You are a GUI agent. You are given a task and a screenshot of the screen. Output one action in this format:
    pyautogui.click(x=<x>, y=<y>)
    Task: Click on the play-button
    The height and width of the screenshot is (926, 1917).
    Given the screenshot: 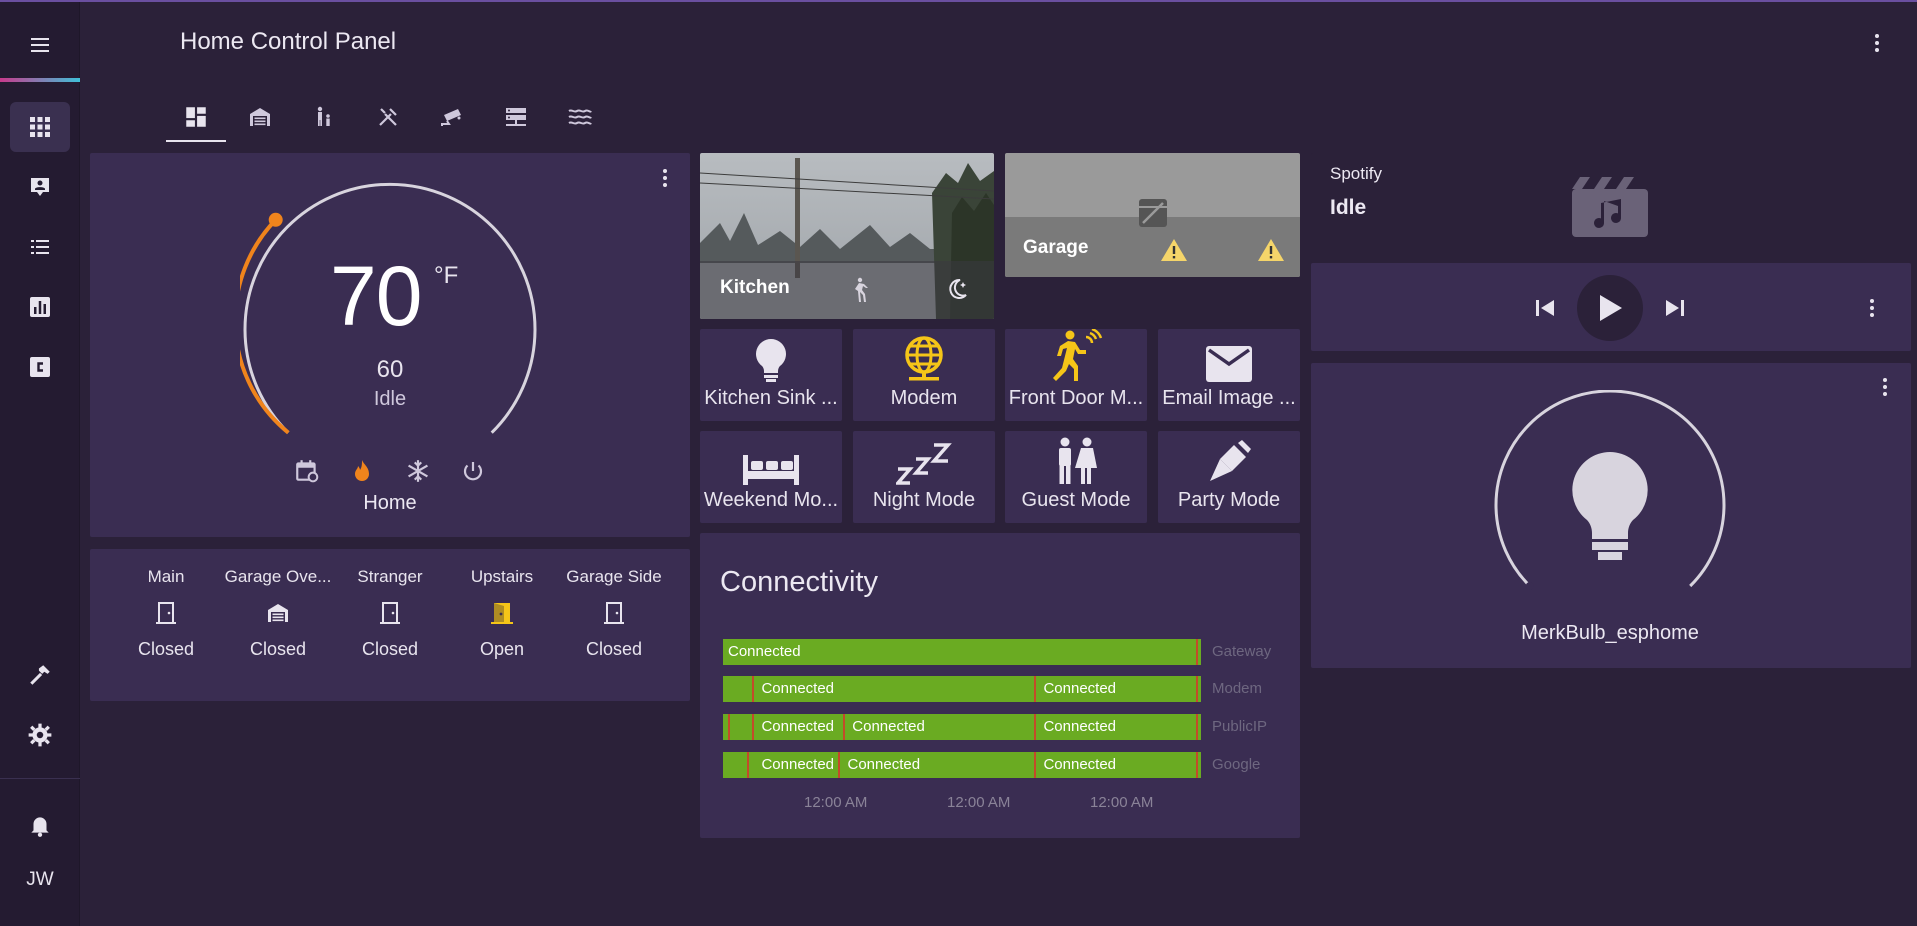 What is the action you would take?
    pyautogui.click(x=1610, y=308)
    